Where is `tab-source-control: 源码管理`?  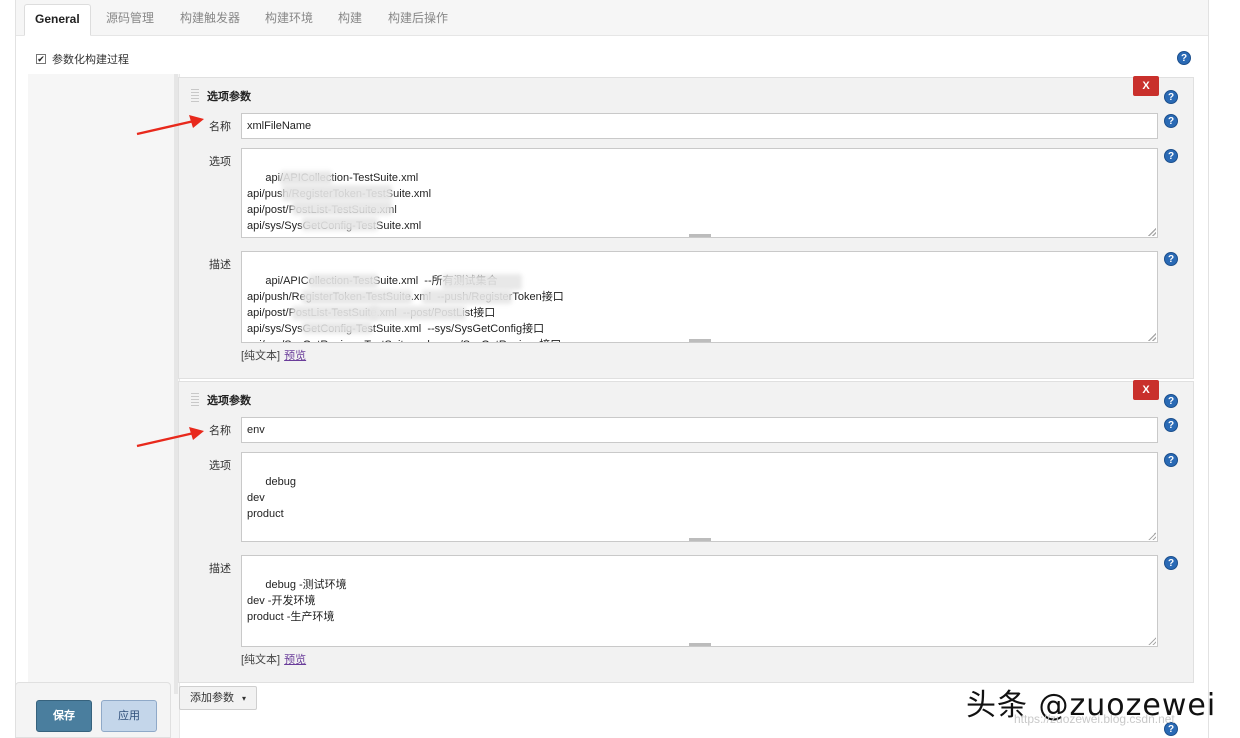
tab-source-control: 源码管理 is located at coordinates (130, 20).